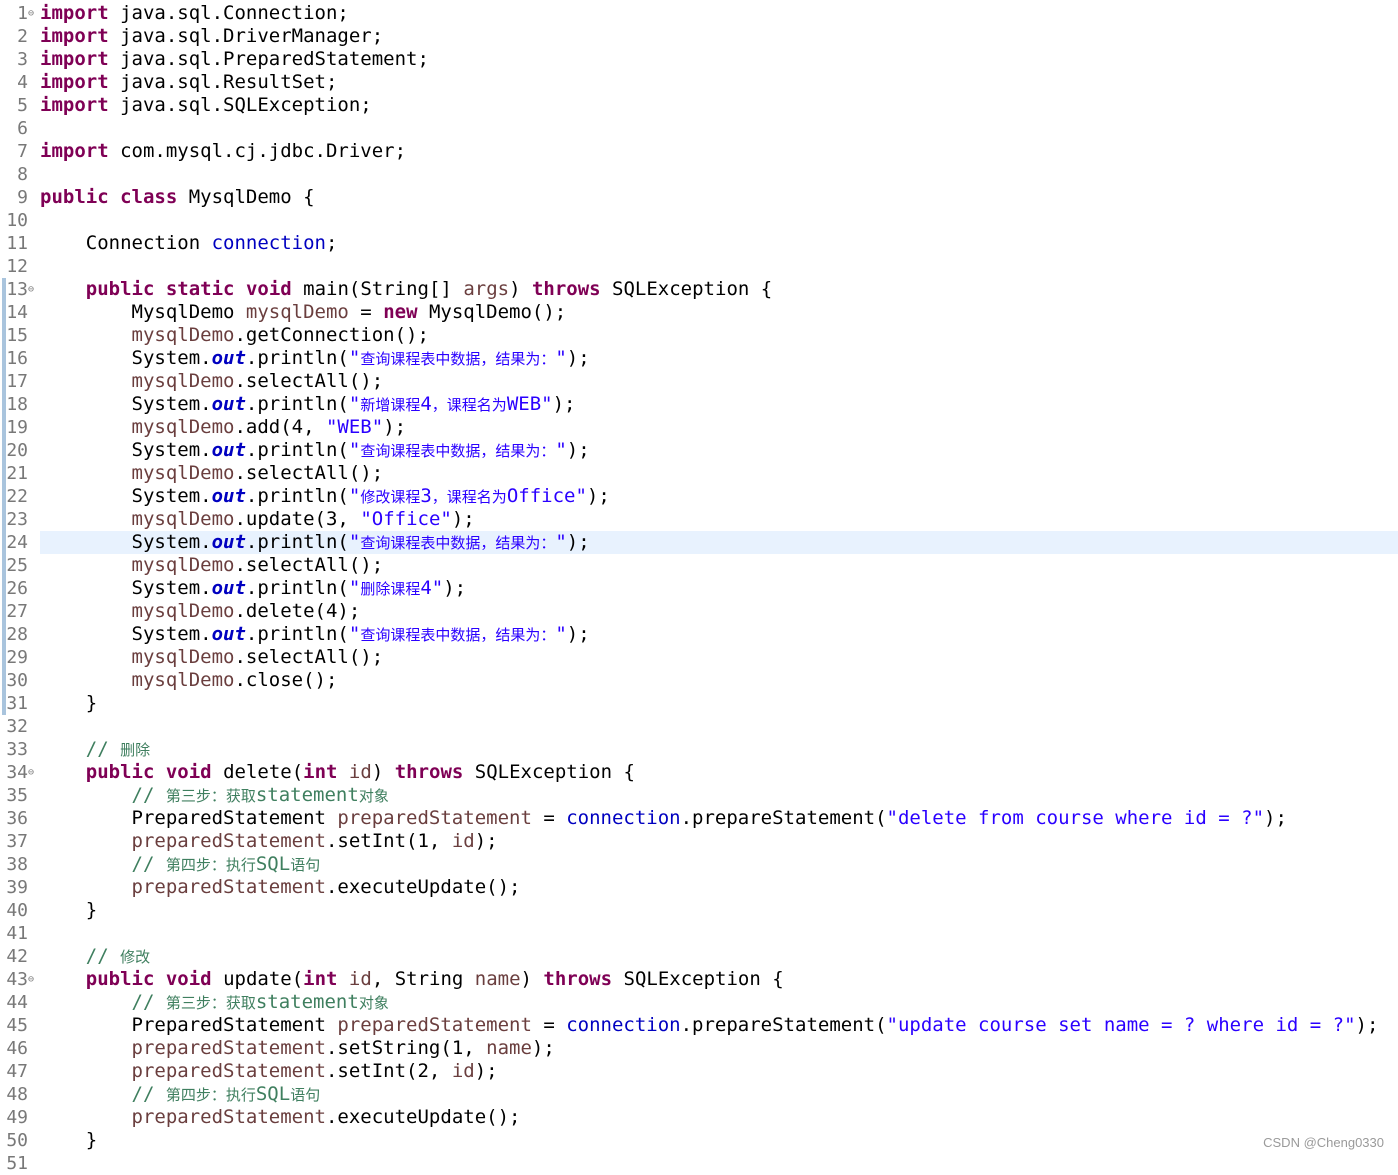 The height and width of the screenshot is (1175, 1398). I want to click on code-line: 17 mysqlDemo.selectAll();, so click(699, 381).